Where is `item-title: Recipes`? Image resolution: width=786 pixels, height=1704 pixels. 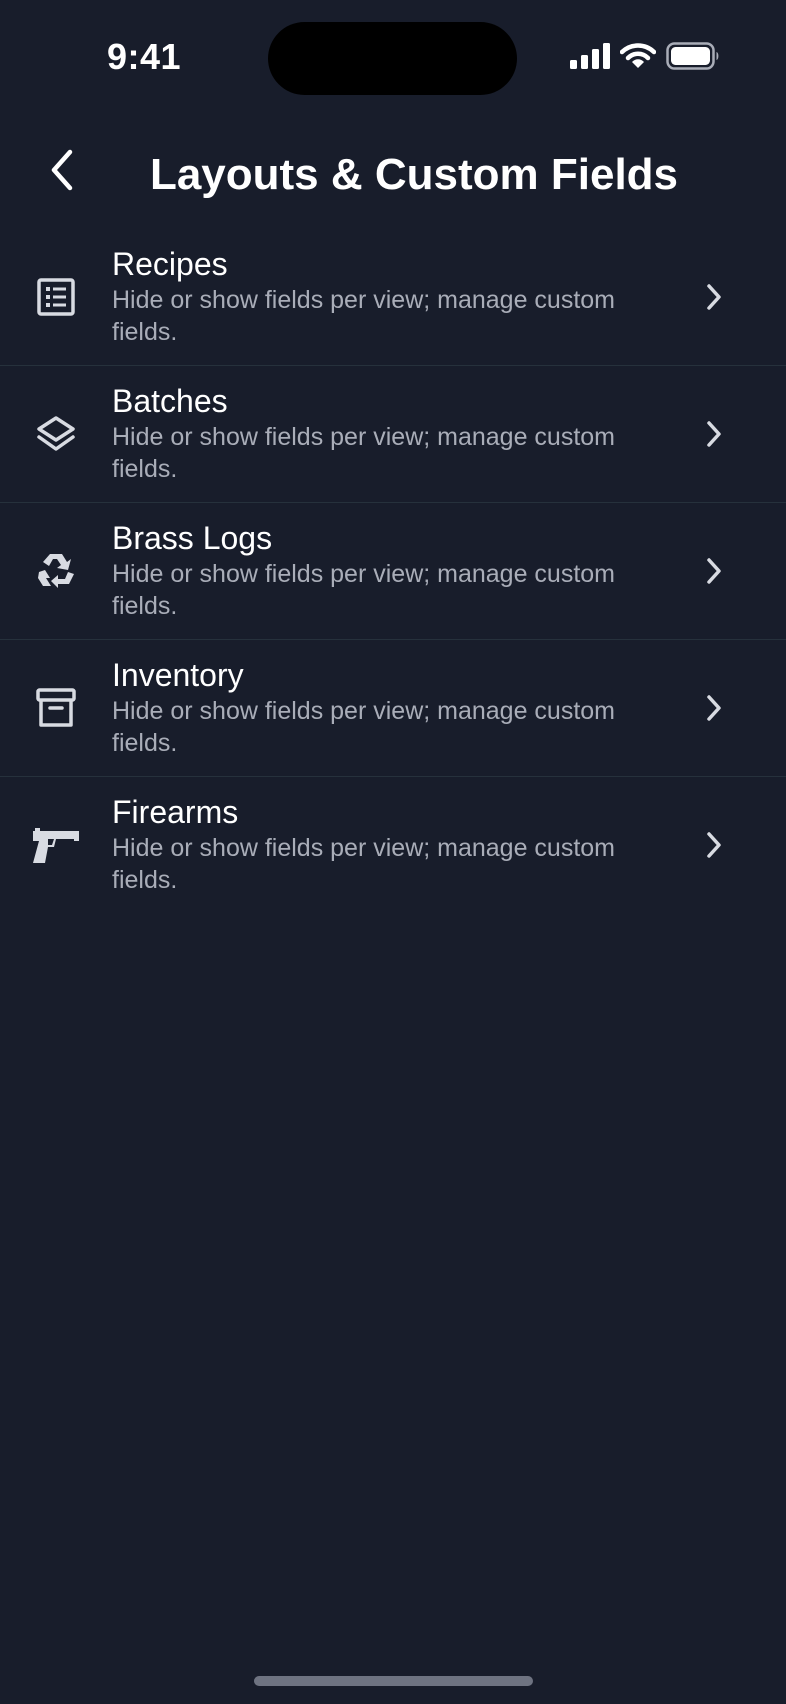
item-title: Recipes is located at coordinates (170, 264).